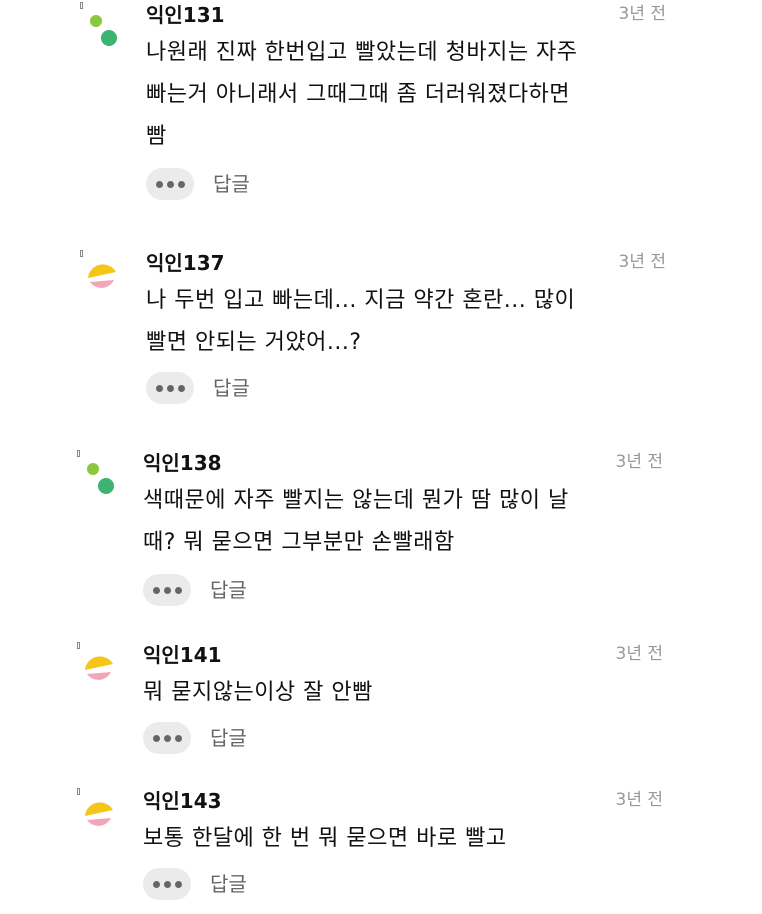  What do you see at coordinates (403, 693) in the screenshot?
I see `comment-body: 뭐 묻지않는이상 잘 안빰` at bounding box center [403, 693].